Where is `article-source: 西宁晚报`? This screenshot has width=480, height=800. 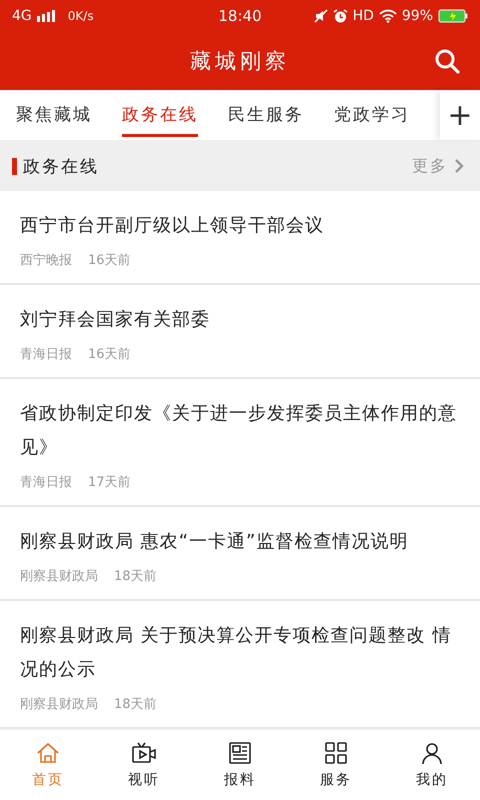
article-source: 西宁晚报 is located at coordinates (46, 260).